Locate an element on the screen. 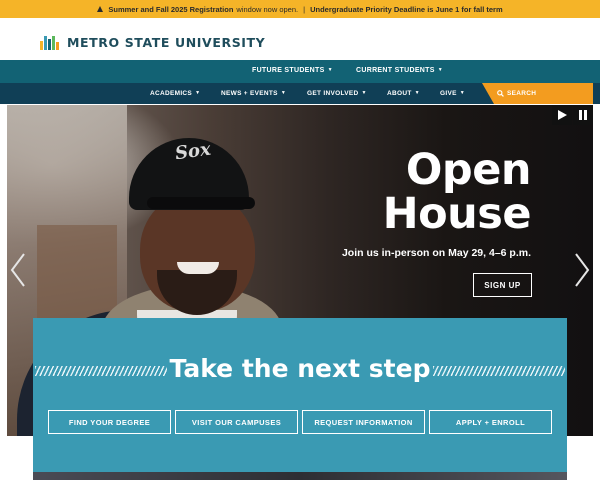  nav-academics: ACADEMICS ▼ is located at coordinates (175, 93).